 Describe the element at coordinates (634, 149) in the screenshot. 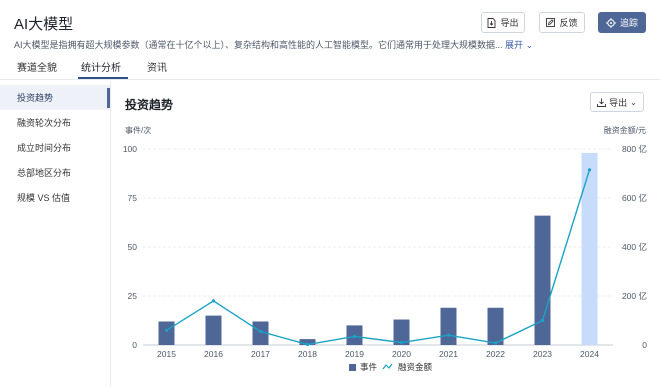

I see `right-tick-label: 800 亿` at that location.